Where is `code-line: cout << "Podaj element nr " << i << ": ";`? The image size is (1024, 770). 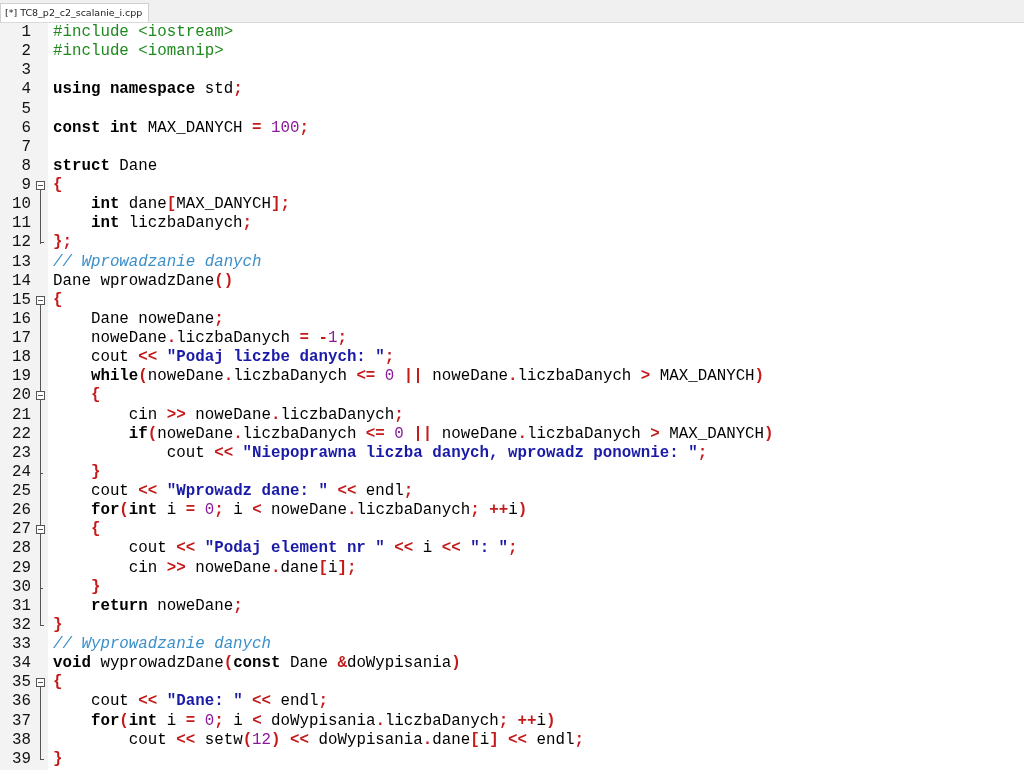
code-line: cout << "Podaj element nr " << i << ": "; is located at coordinates (323, 549).